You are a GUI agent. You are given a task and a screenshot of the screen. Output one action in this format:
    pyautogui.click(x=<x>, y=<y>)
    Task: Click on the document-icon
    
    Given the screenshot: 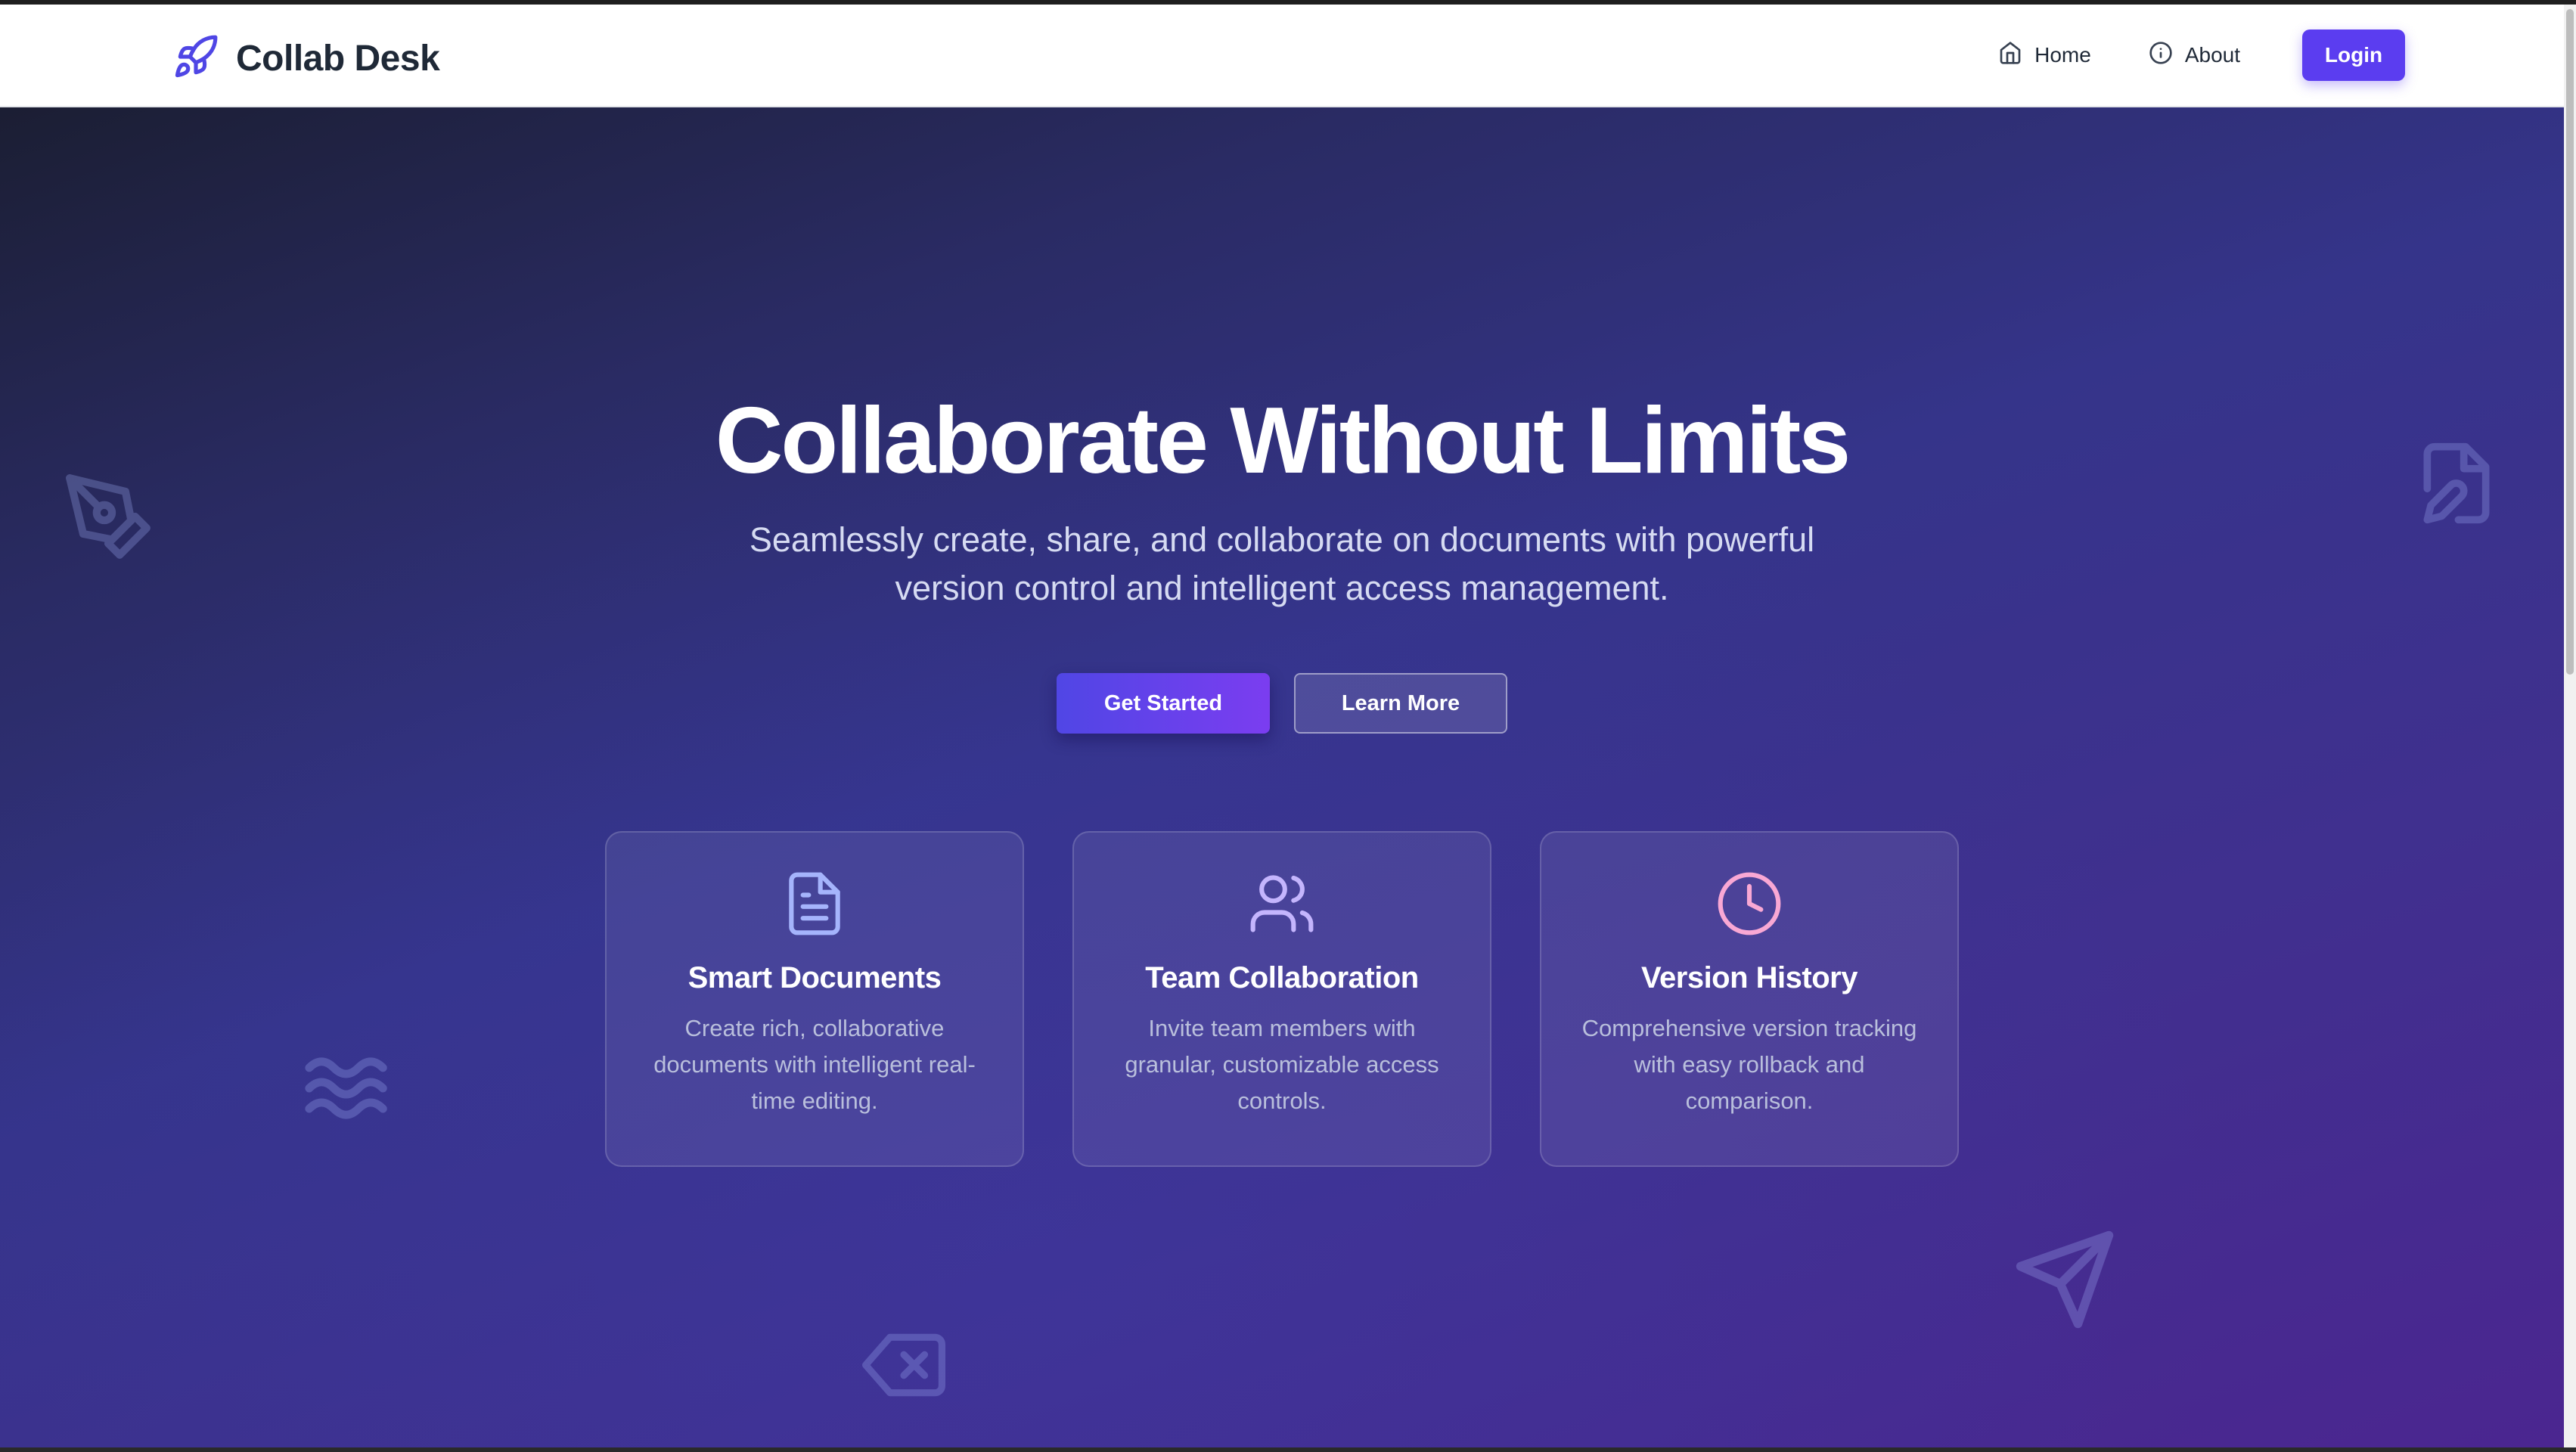 What is the action you would take?
    pyautogui.click(x=814, y=904)
    